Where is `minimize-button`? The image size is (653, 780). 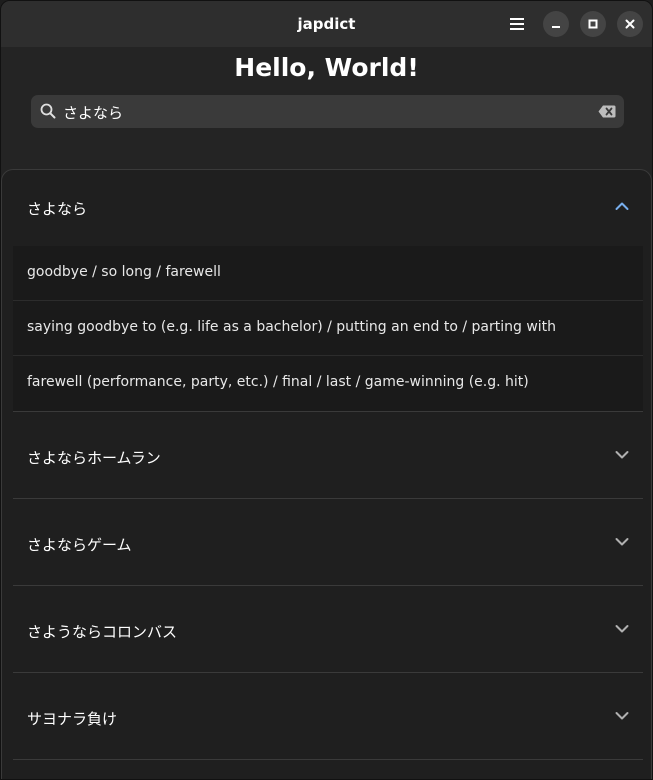 minimize-button is located at coordinates (556, 24).